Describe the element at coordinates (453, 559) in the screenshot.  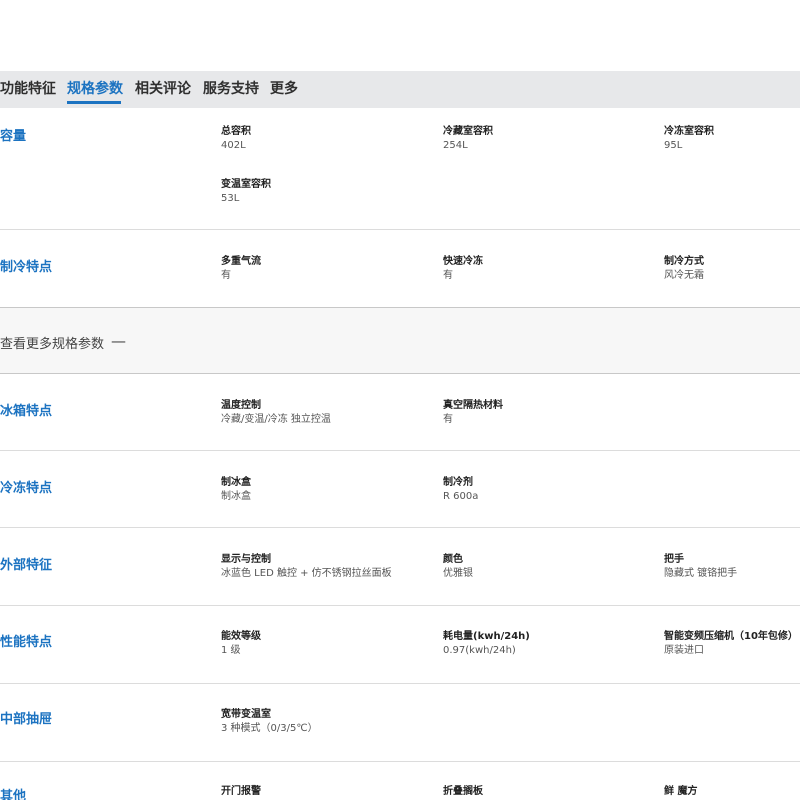
I see `spec-name: 颜色` at that location.